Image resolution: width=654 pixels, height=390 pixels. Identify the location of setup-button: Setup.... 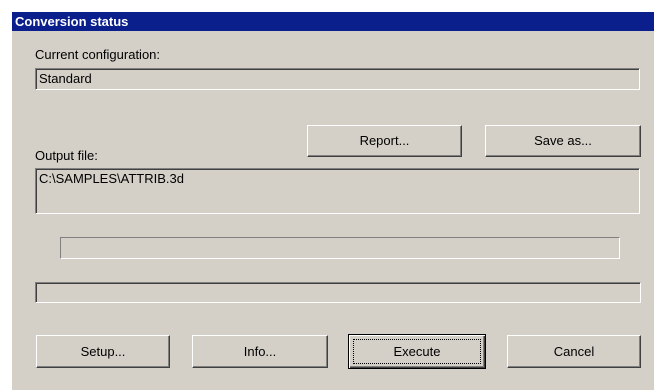
(103, 351).